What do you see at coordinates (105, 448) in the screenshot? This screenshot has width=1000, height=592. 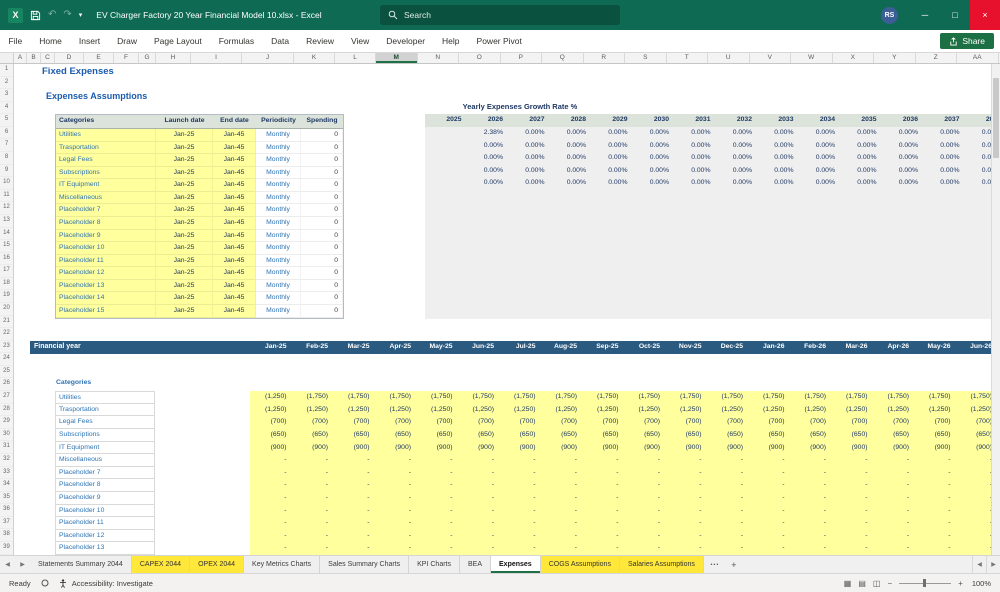 I see `monthly-category-cell: IT Equipment` at bounding box center [105, 448].